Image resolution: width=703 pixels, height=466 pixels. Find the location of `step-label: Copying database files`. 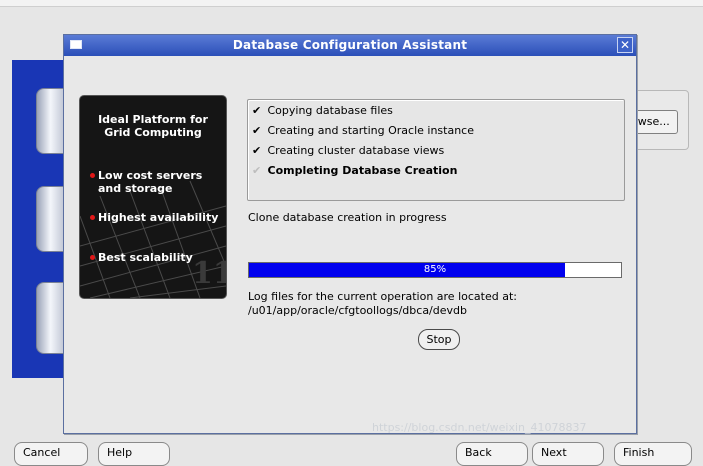

step-label: Copying database files is located at coordinates (330, 110).